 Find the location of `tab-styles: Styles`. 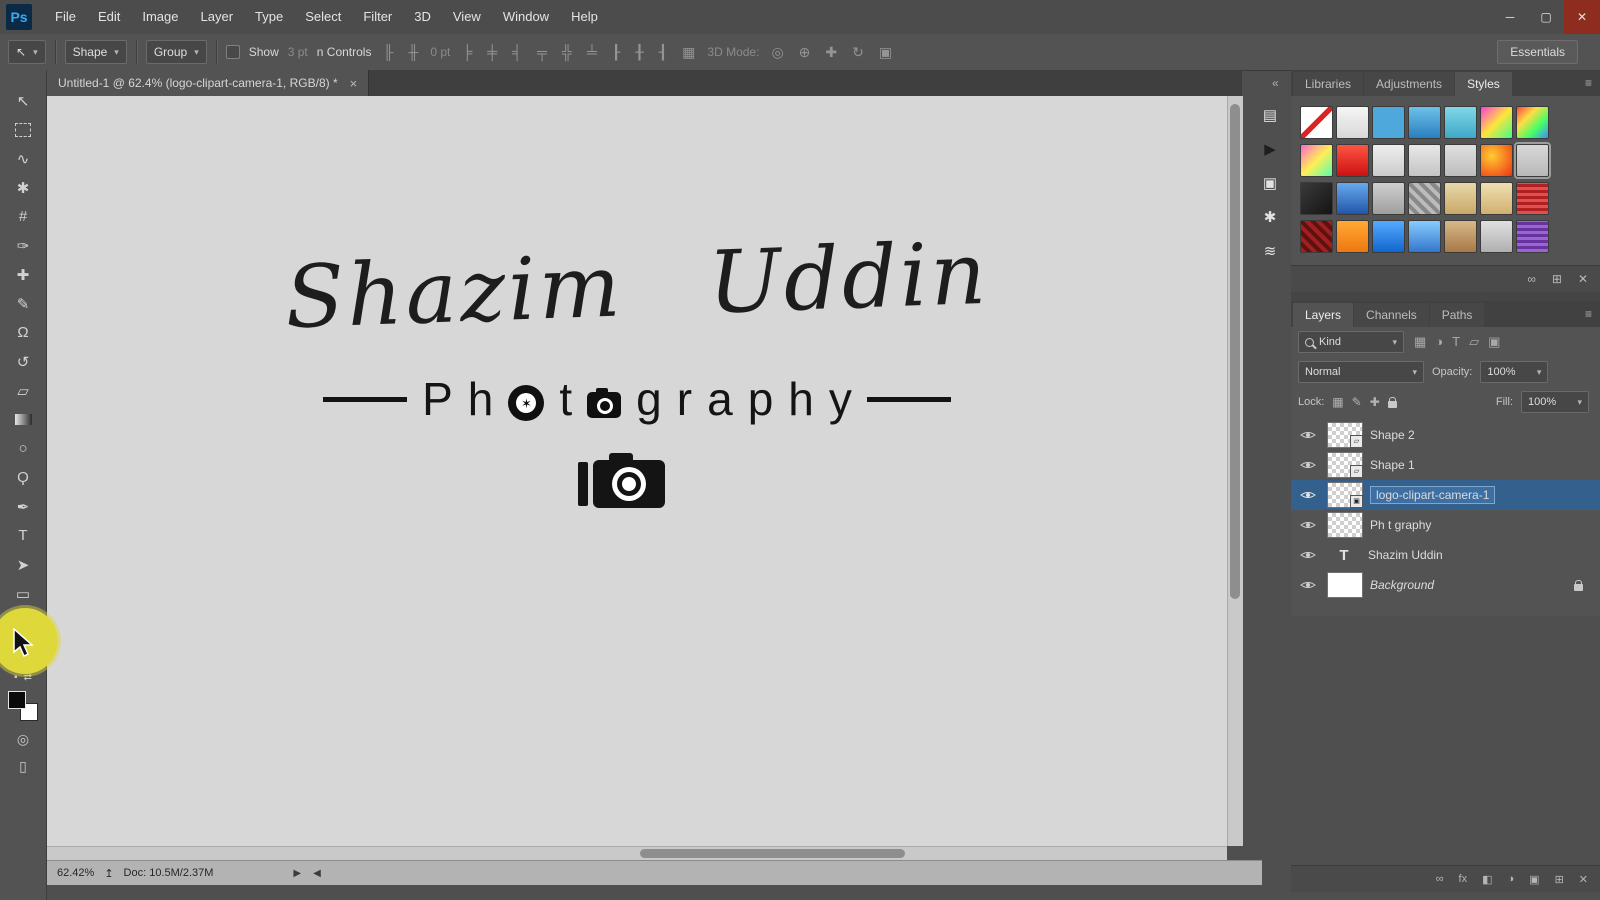

tab-styles: Styles is located at coordinates (1483, 84).